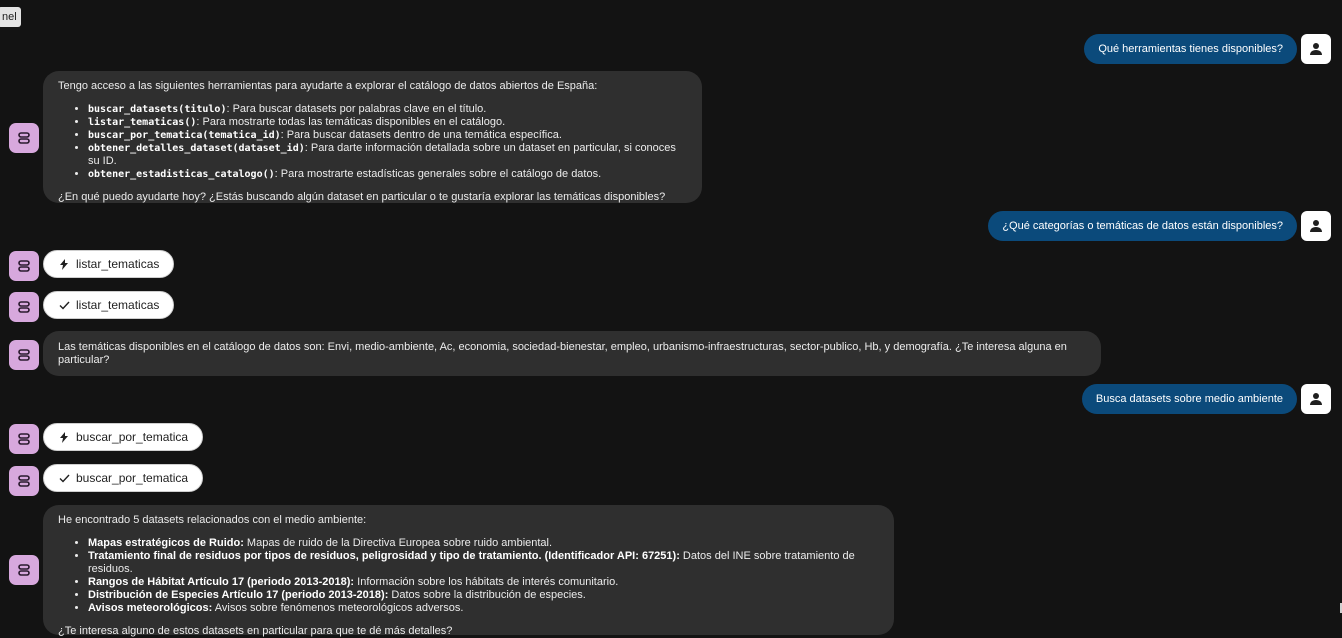  I want to click on tool-result-label: listar_tematicas, so click(118, 305).